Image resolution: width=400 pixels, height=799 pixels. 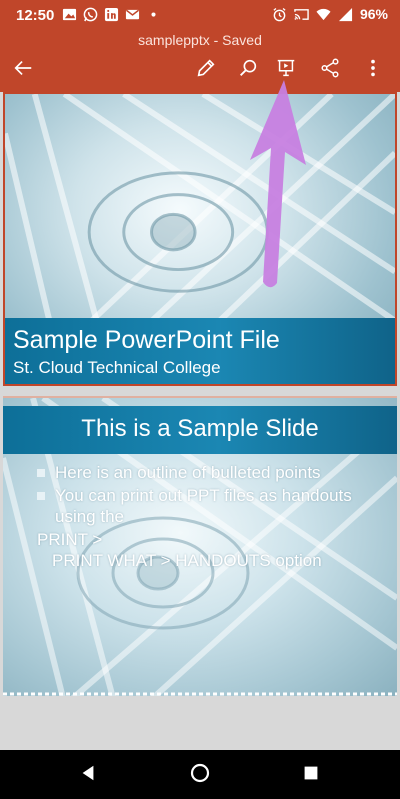 I want to click on back-button, so click(x=23, y=70).